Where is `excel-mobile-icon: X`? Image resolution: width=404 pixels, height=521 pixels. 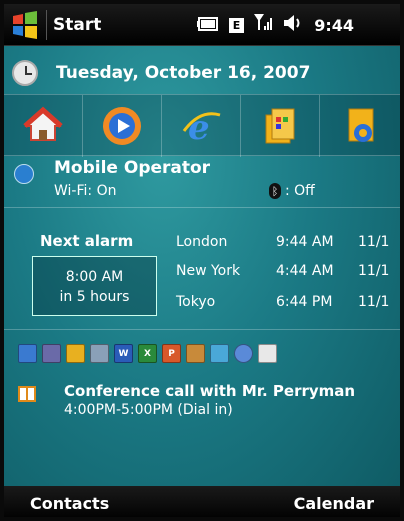
excel-mobile-icon: X is located at coordinates (147, 353).